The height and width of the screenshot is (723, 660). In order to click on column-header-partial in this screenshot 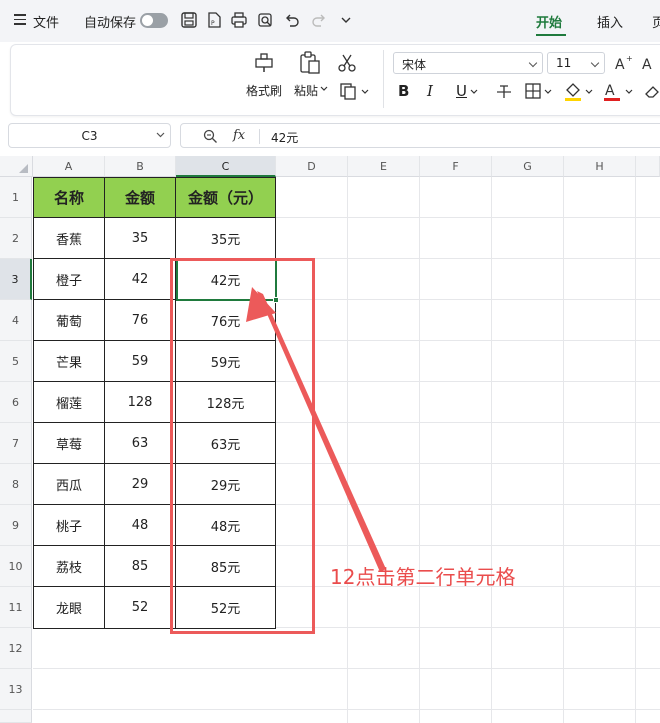, I will do `click(648, 166)`.